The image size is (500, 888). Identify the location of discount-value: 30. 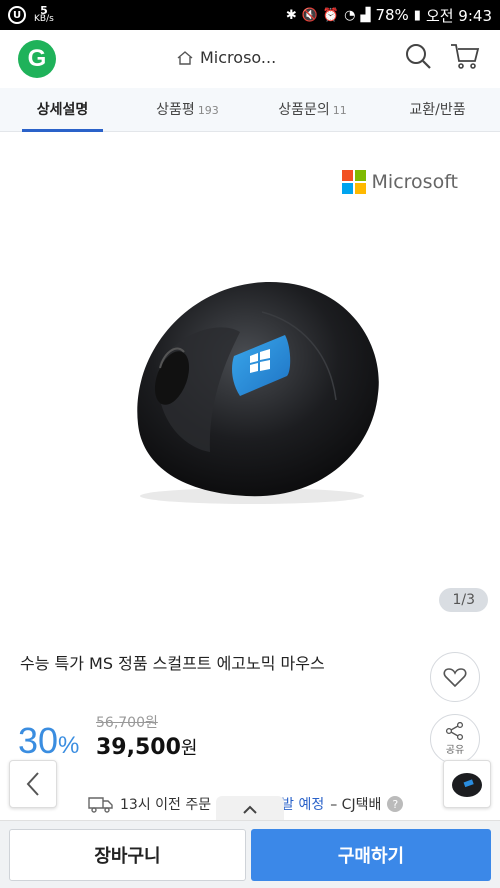
(38, 740).